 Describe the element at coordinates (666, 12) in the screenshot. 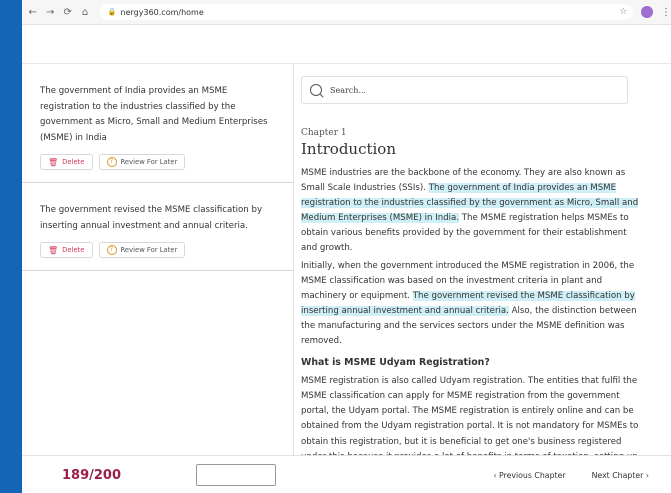

I see `browser-menu-icon: ⋮` at that location.